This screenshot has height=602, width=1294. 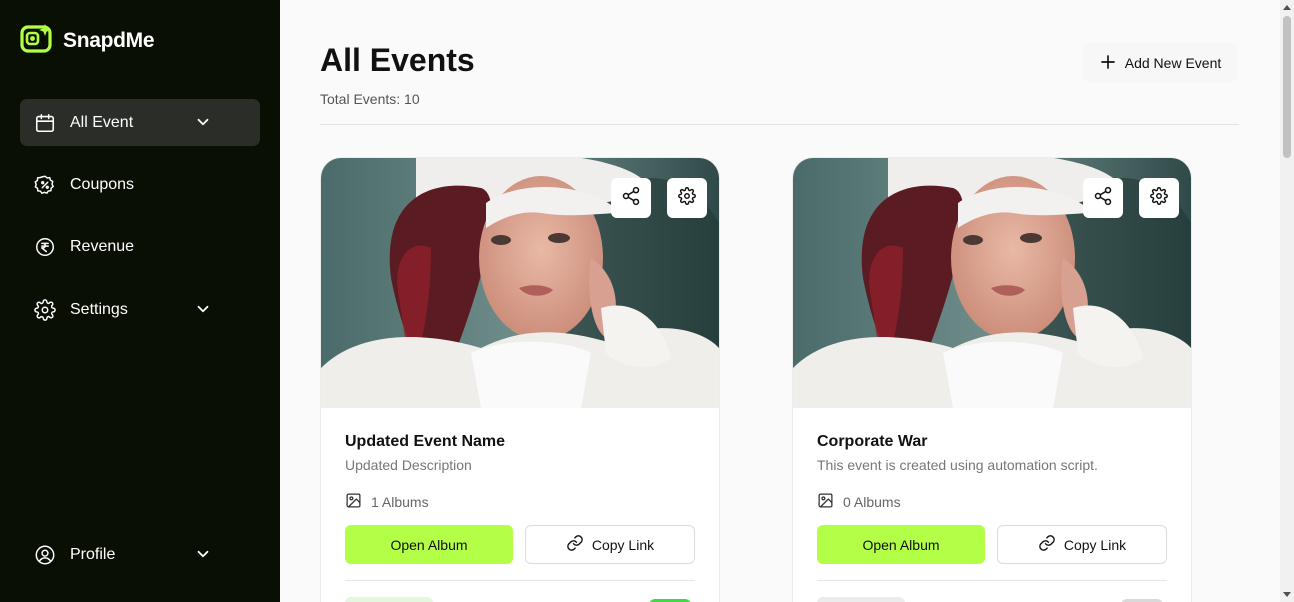 I want to click on event-title: Updated Event Name, so click(x=425, y=441).